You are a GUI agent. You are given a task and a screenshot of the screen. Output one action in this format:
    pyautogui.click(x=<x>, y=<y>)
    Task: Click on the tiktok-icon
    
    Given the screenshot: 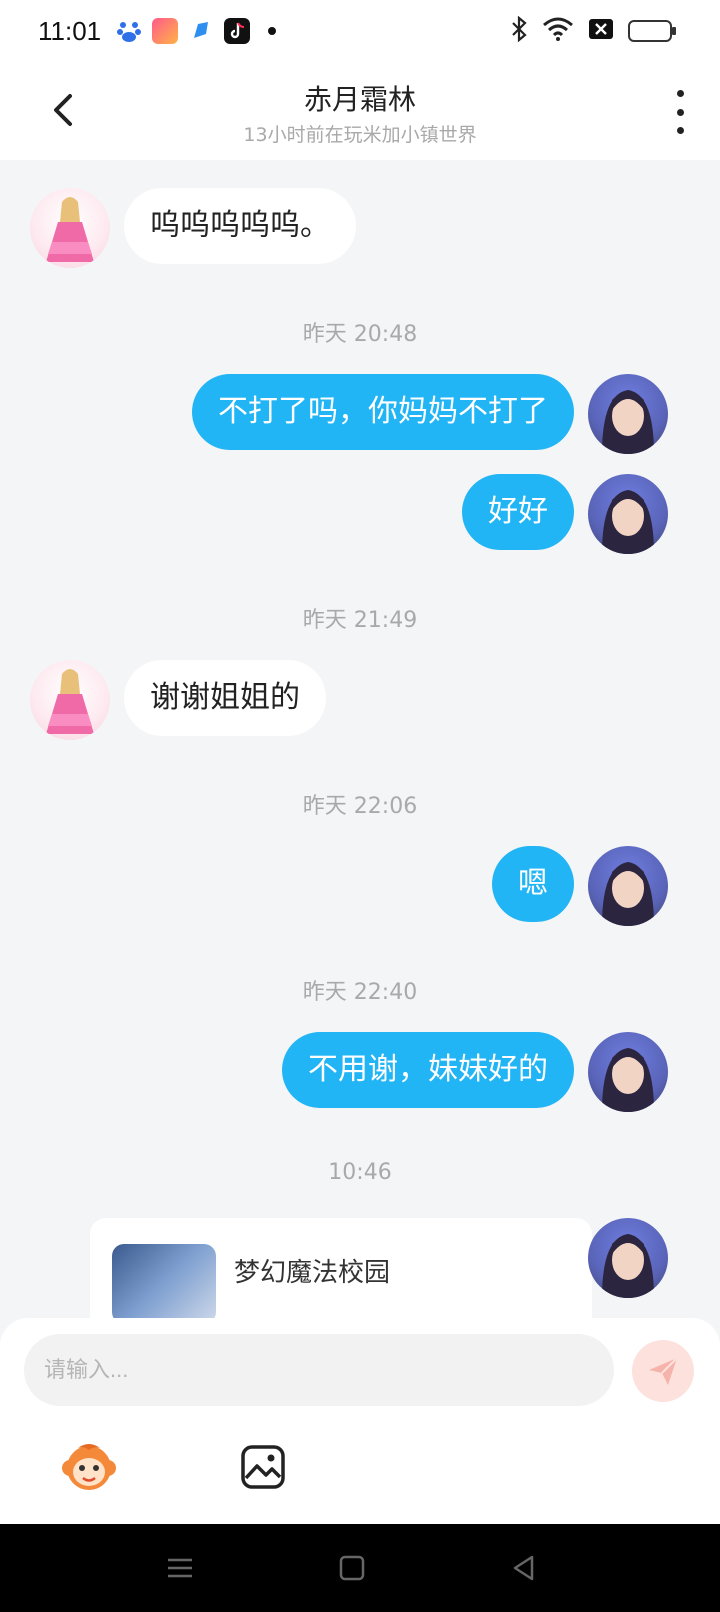 What is the action you would take?
    pyautogui.click(x=237, y=31)
    